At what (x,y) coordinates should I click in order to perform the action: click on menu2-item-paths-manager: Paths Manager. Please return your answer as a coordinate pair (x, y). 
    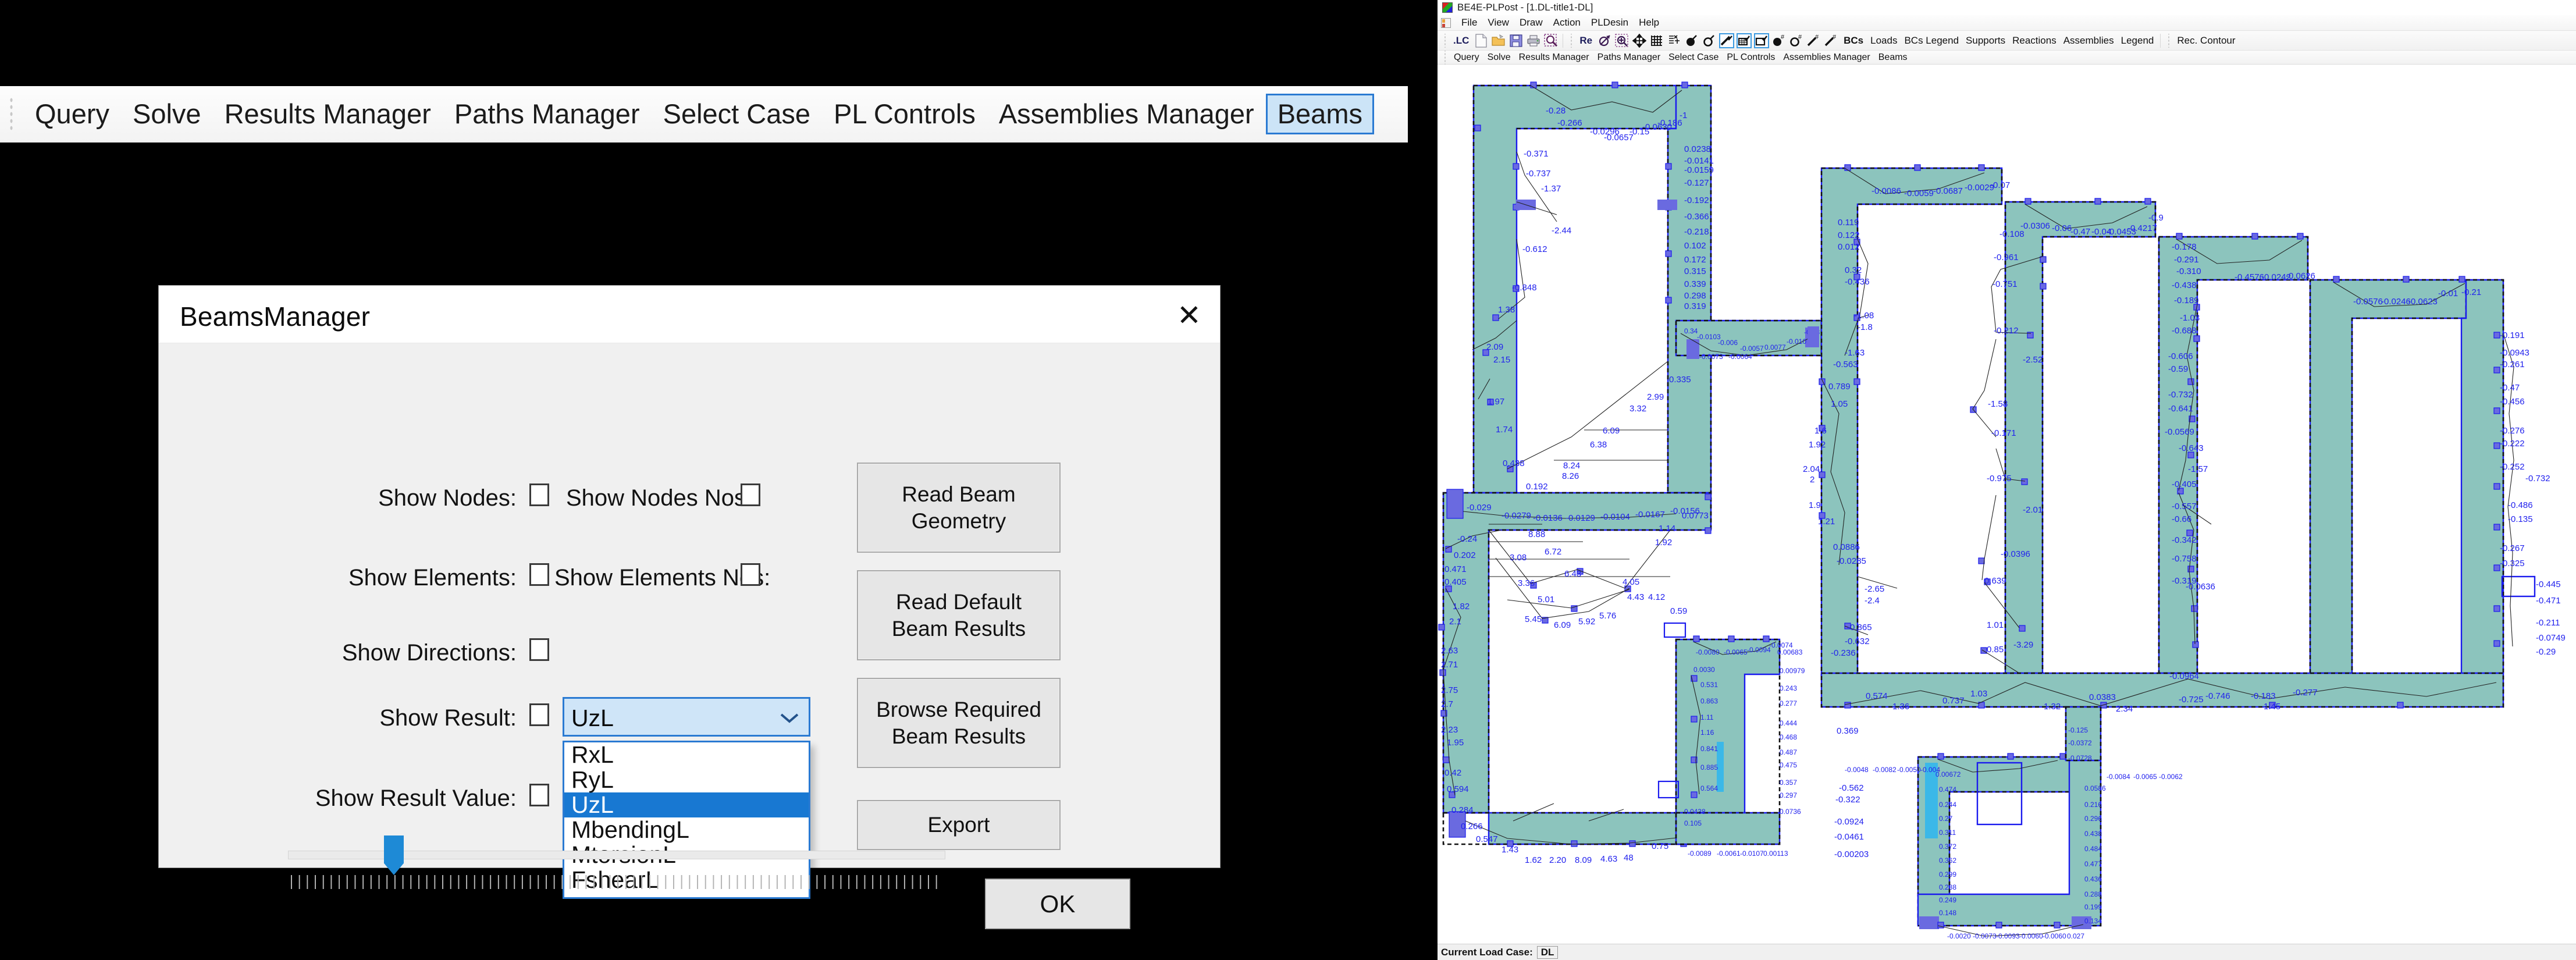
    Looking at the image, I should click on (1629, 57).